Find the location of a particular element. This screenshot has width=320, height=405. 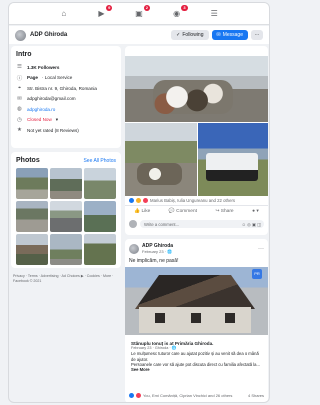

rating-row: ★ Not yet rated (8 Reviews) is located at coordinates (66, 130).